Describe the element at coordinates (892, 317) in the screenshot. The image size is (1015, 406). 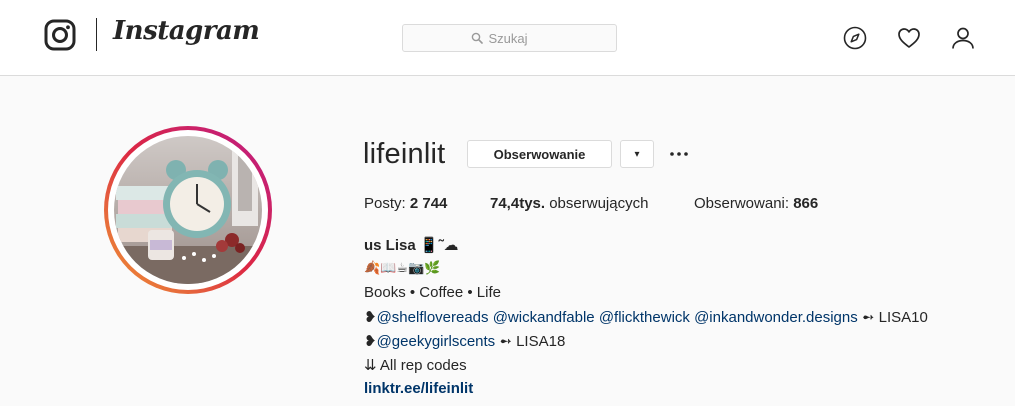
I see `discount-code: ➻ LISA10` at that location.